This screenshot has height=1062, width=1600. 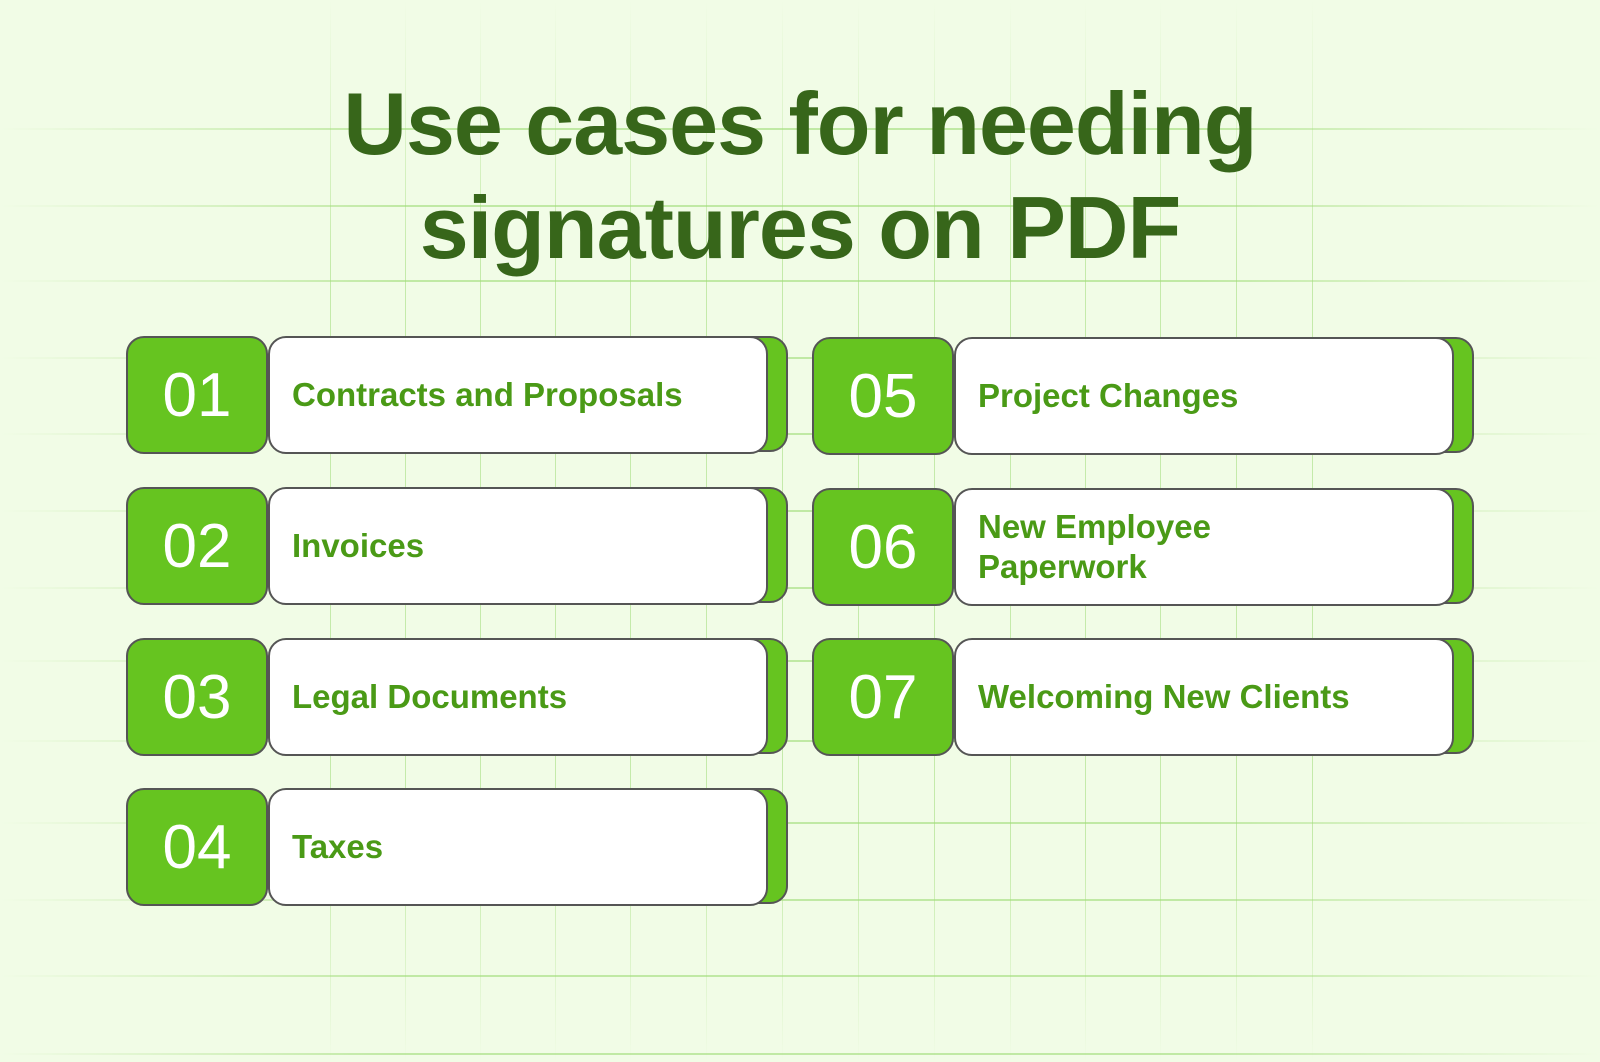 What do you see at coordinates (1204, 697) in the screenshot?
I see `item-label: Welcoming New Clients` at bounding box center [1204, 697].